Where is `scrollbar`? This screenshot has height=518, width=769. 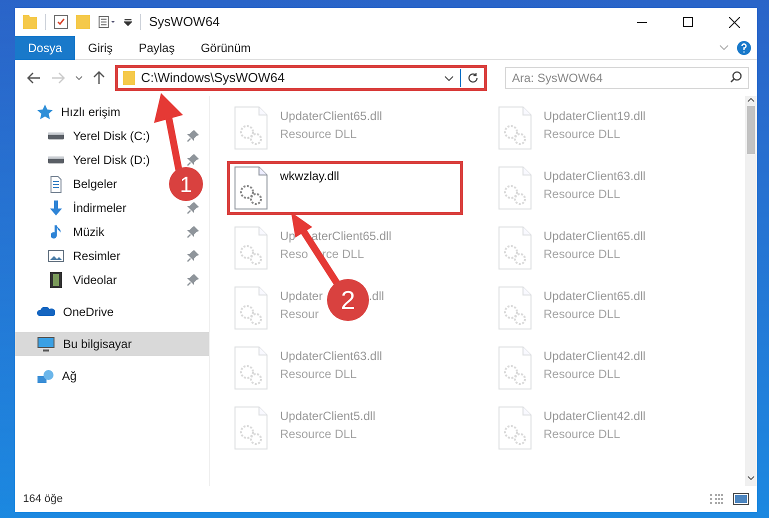 scrollbar is located at coordinates (751, 291).